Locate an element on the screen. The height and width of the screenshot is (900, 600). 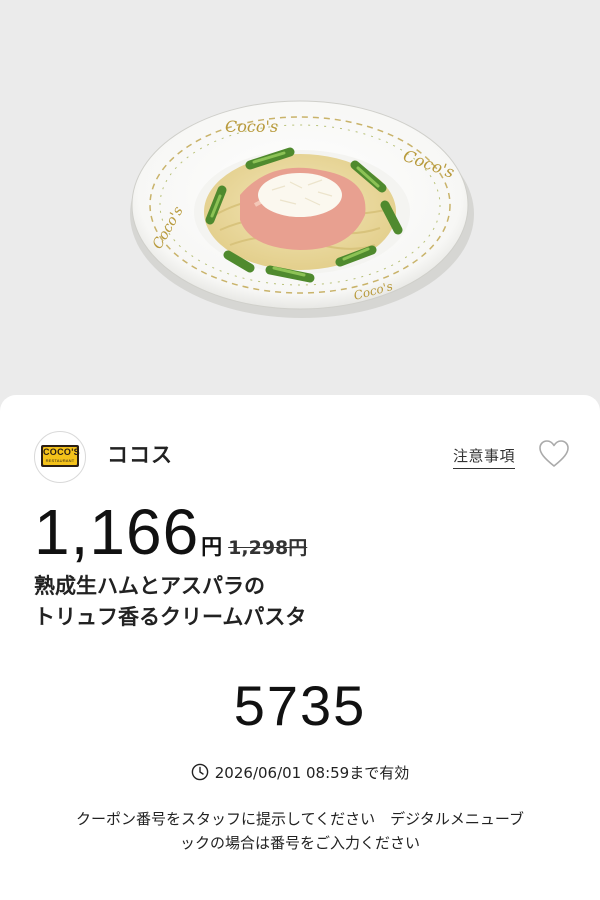
brand-logo: COCO'S RESTAURANT is located at coordinates (60, 457).